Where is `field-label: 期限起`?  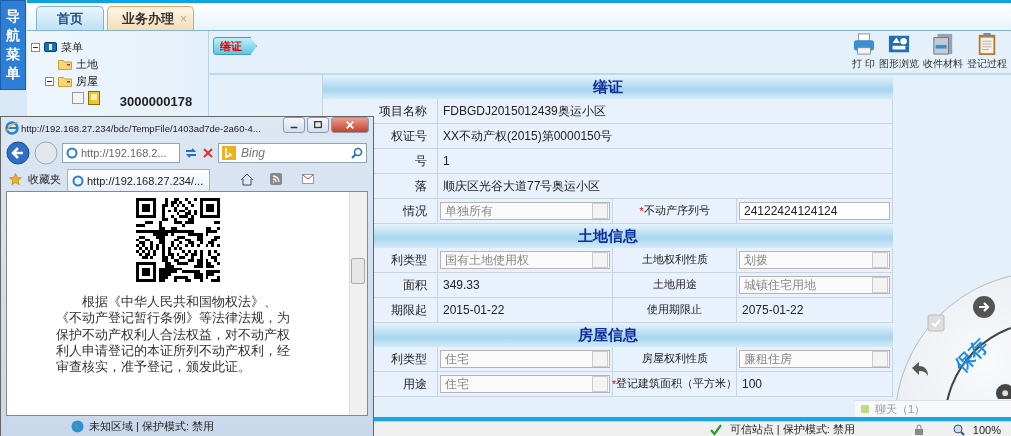 field-label: 期限起 is located at coordinates (409, 310).